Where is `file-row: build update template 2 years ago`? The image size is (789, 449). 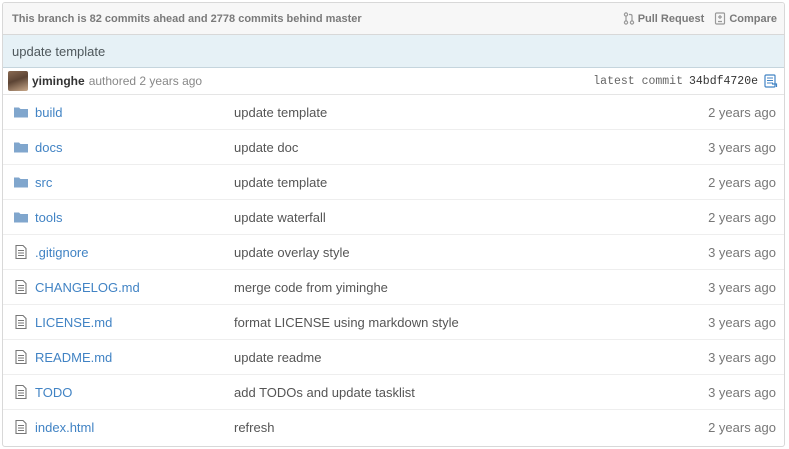 file-row: build update template 2 years ago is located at coordinates (393, 112).